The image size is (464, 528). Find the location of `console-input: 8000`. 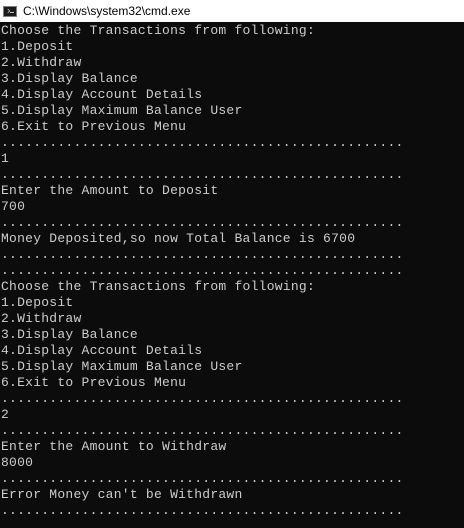

console-input: 8000 is located at coordinates (17, 462).